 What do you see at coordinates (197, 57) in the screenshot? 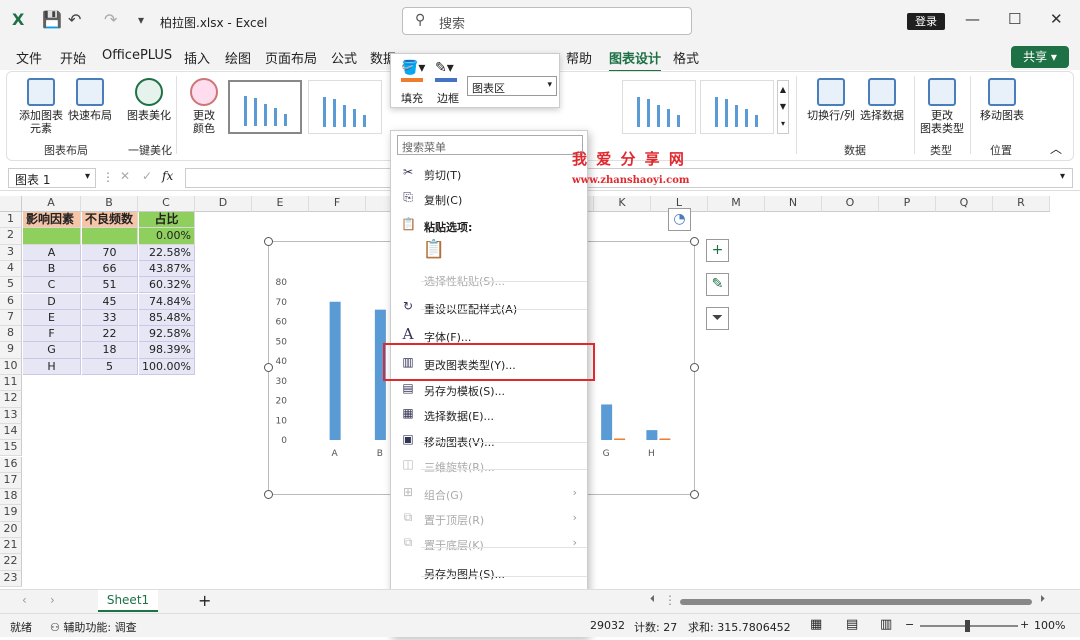
I see `tab-insert: 插入` at bounding box center [197, 57].